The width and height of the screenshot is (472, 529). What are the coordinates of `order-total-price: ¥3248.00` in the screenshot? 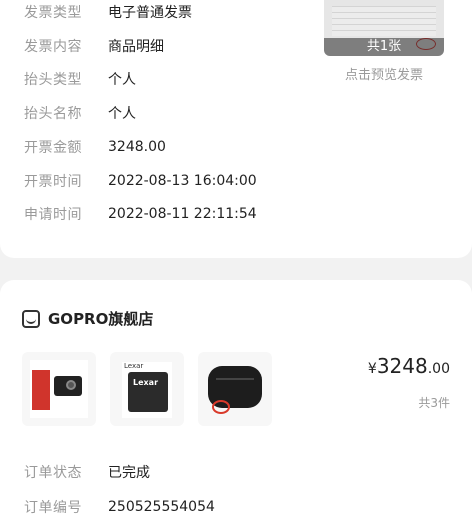 It's located at (409, 366).